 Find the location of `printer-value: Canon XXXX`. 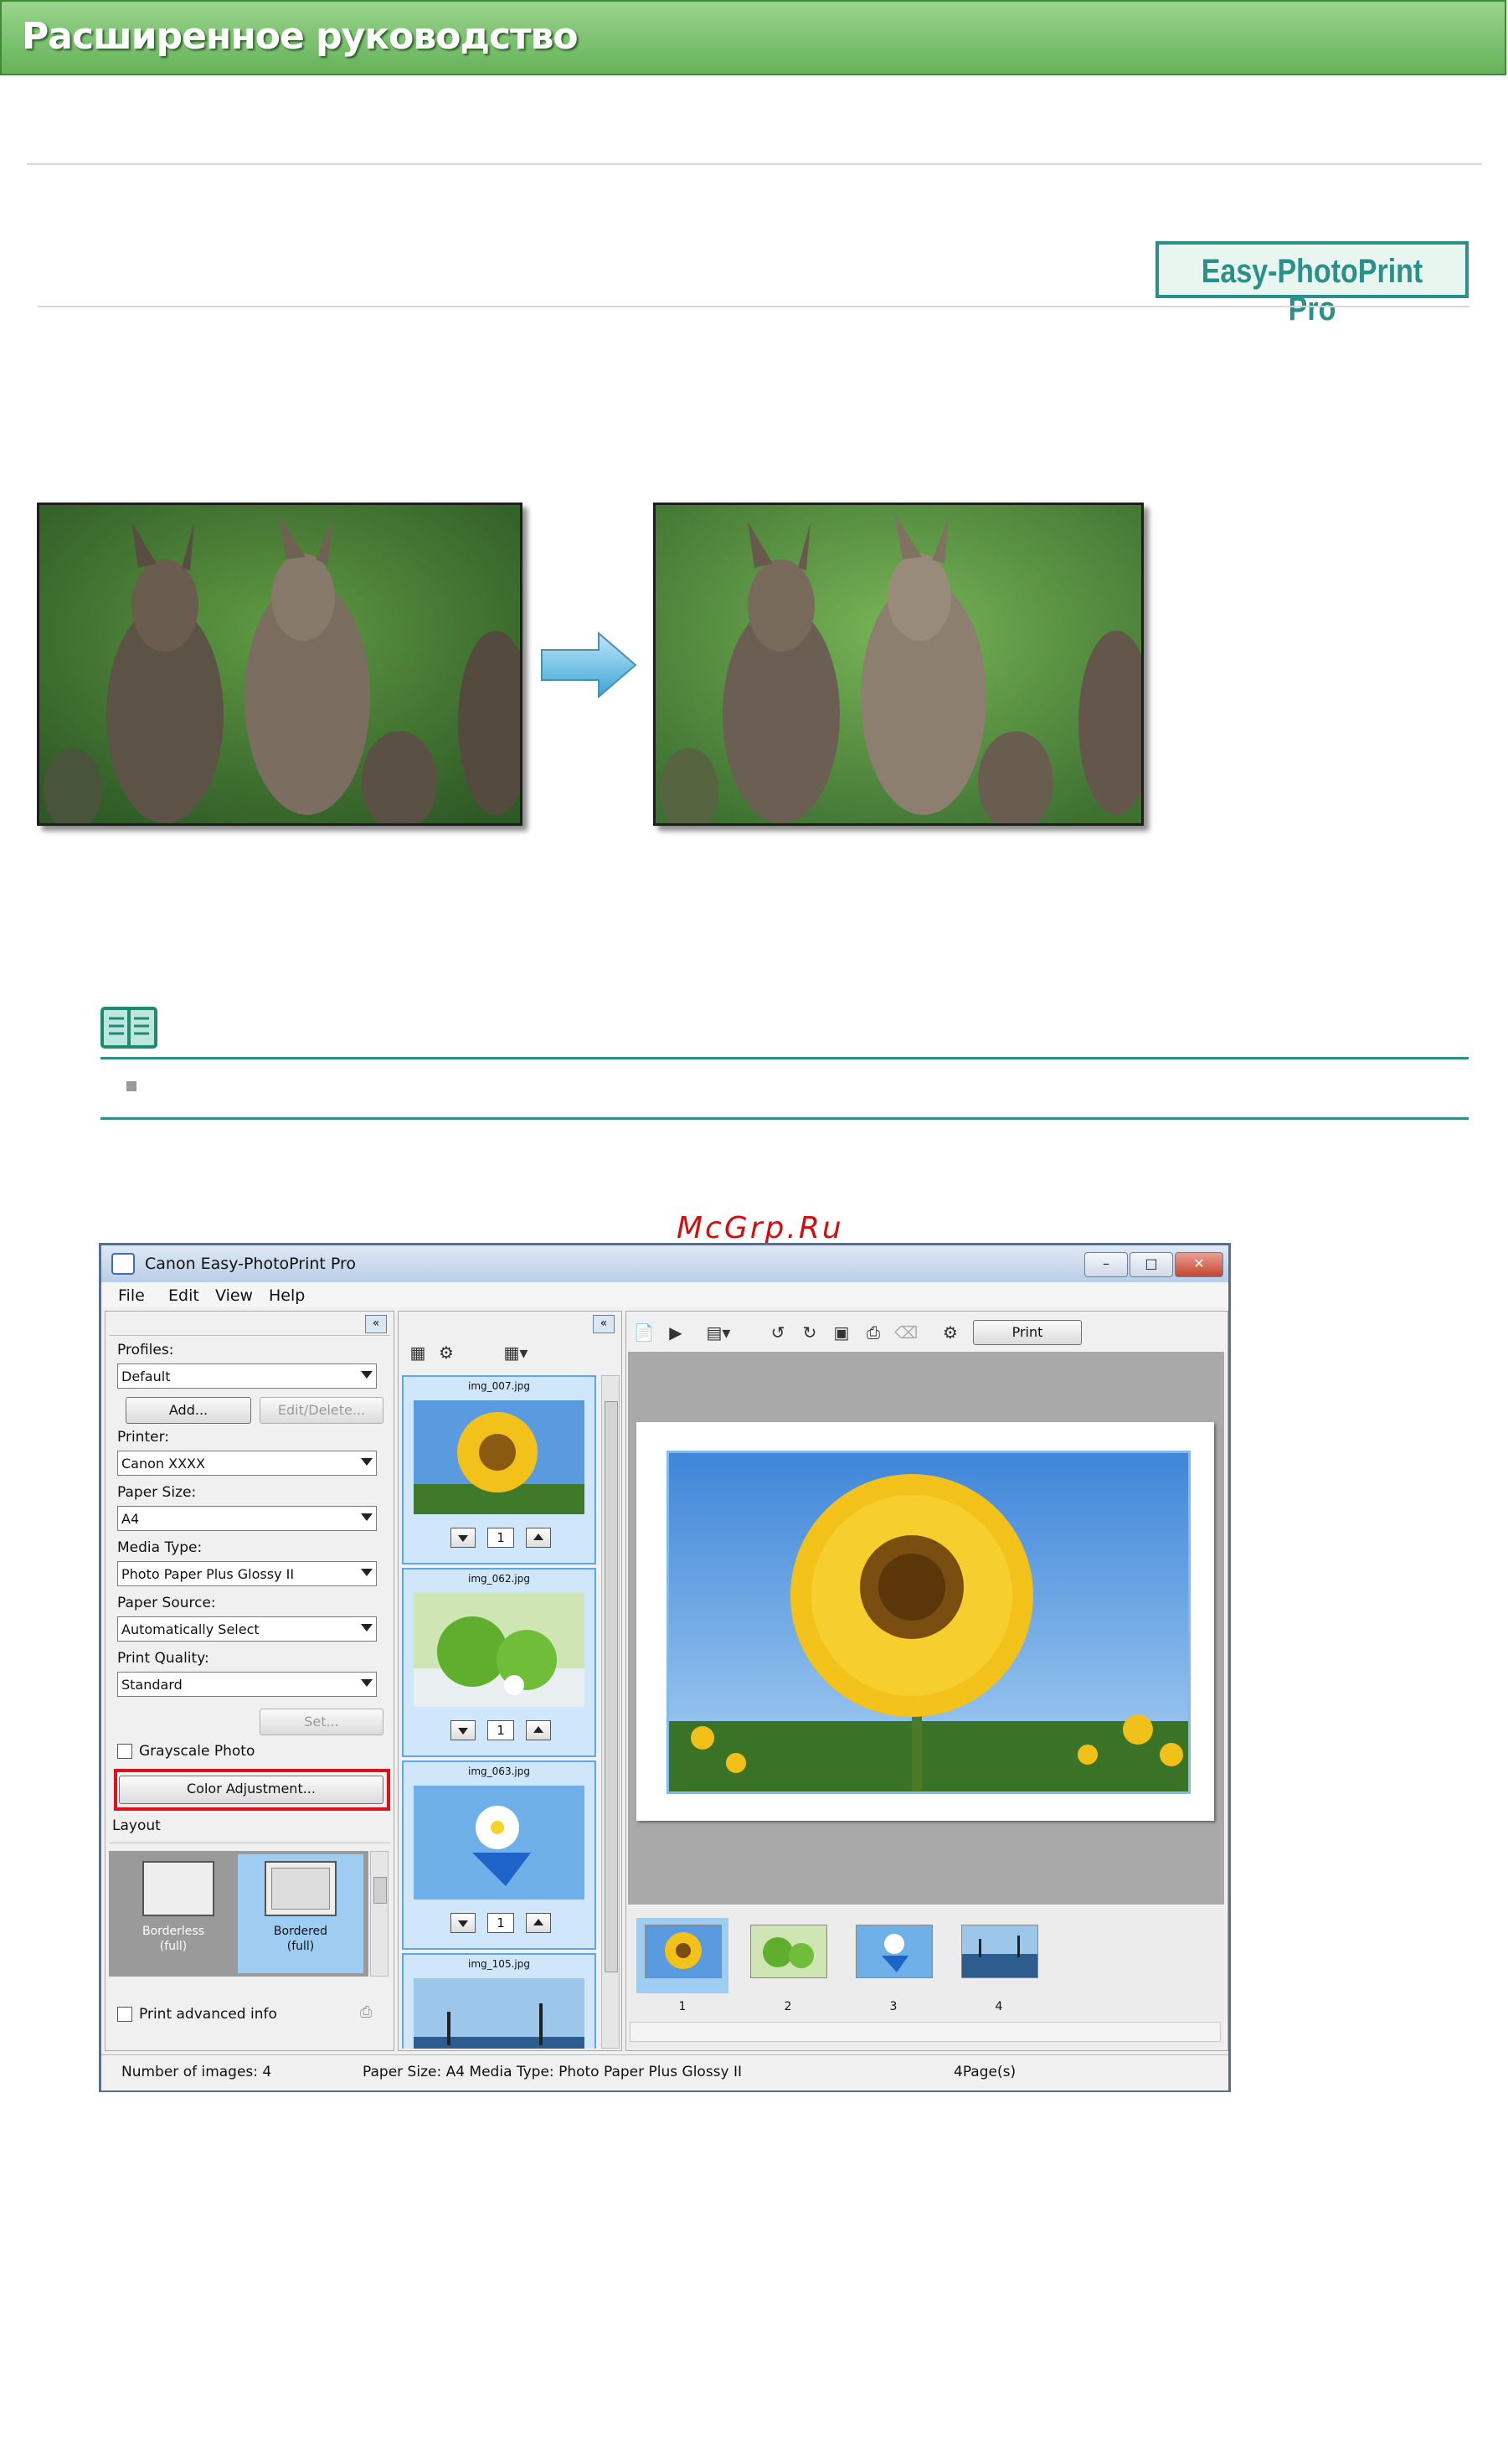

printer-value: Canon XXXX is located at coordinates (163, 1464).